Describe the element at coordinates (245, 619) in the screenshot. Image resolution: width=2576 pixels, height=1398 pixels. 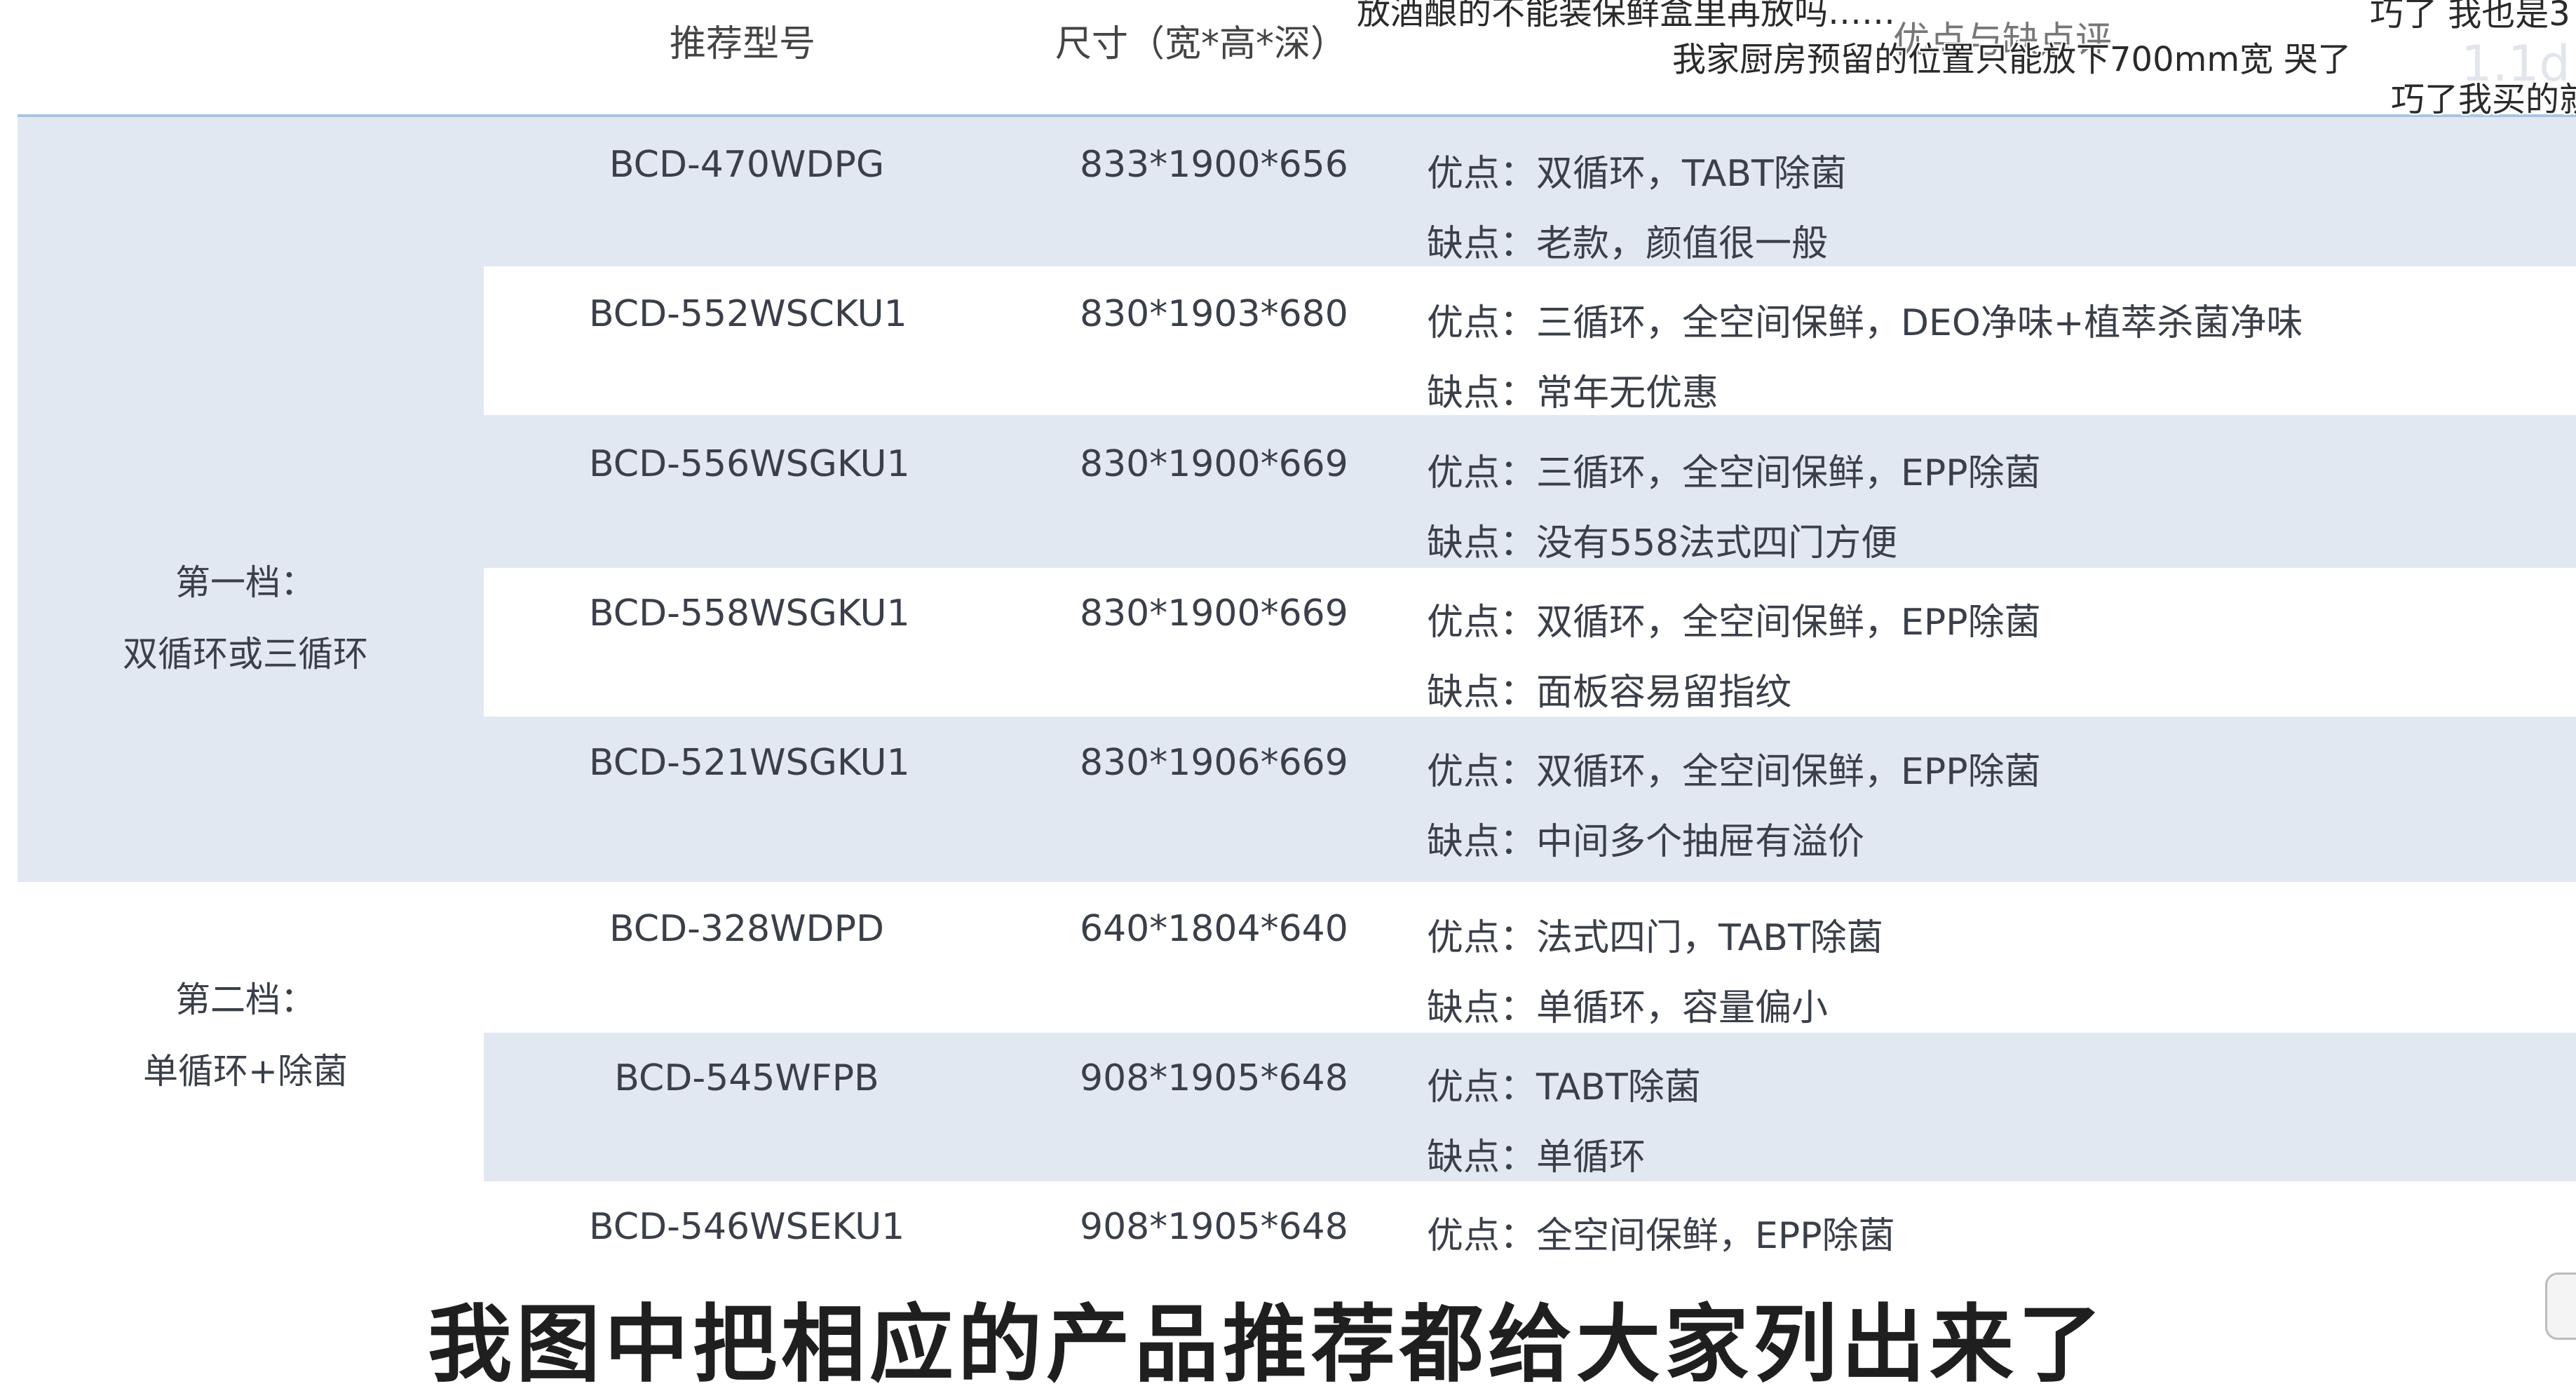
I see `tier-label-1: 第一档： 双循环或三循环` at that location.